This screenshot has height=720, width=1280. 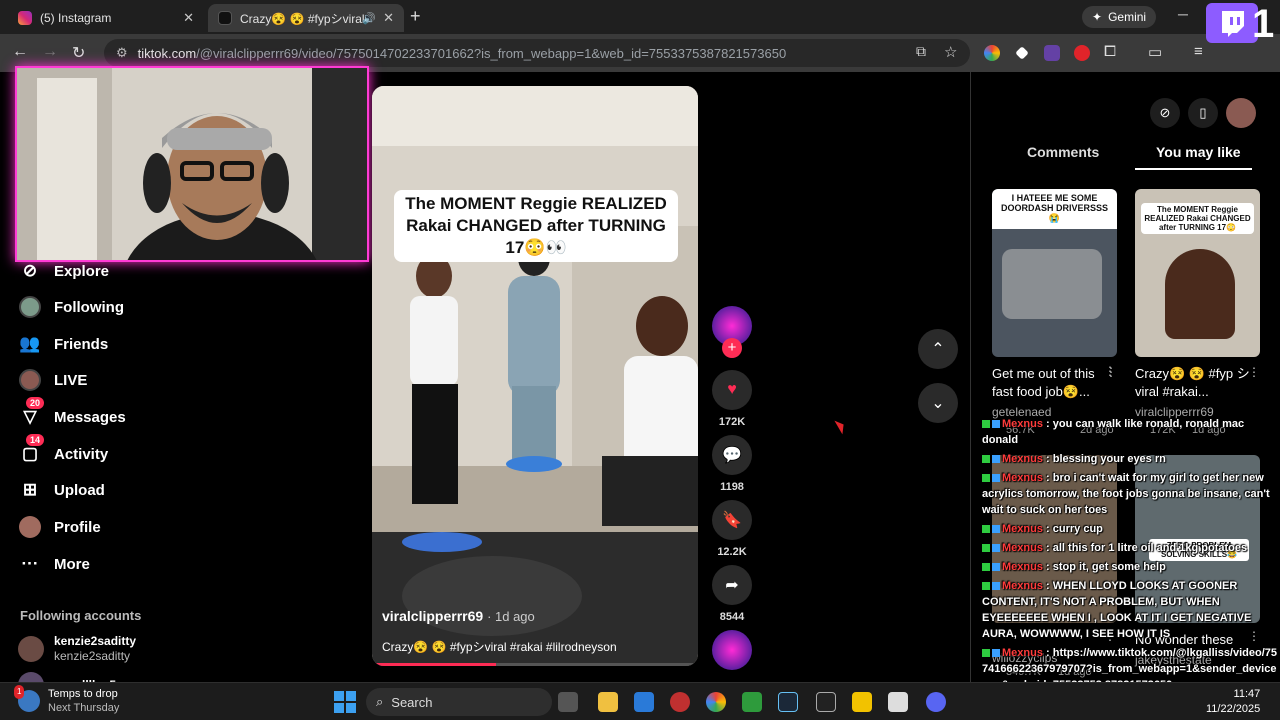 I want to click on steam-icon, so click(x=788, y=702).